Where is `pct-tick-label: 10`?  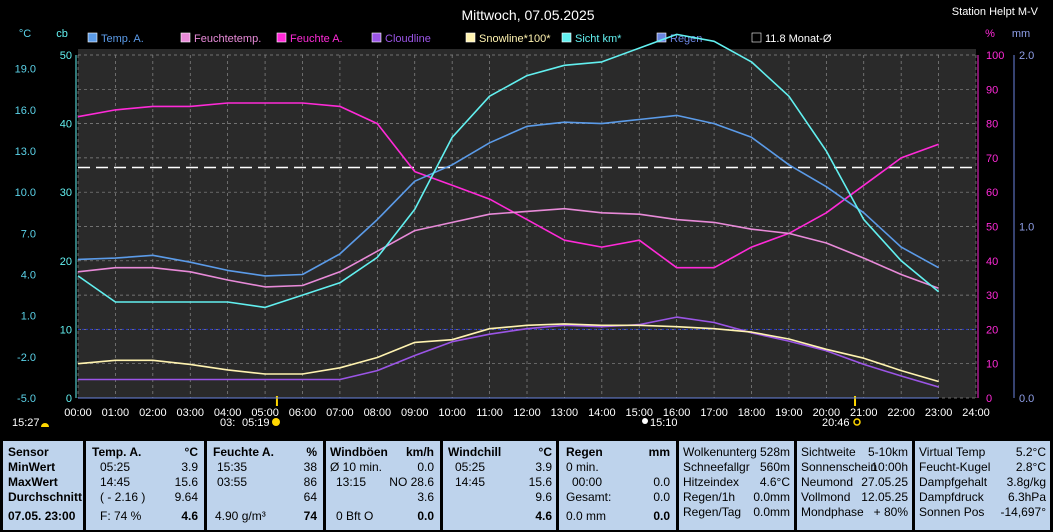 pct-tick-label: 10 is located at coordinates (992, 365).